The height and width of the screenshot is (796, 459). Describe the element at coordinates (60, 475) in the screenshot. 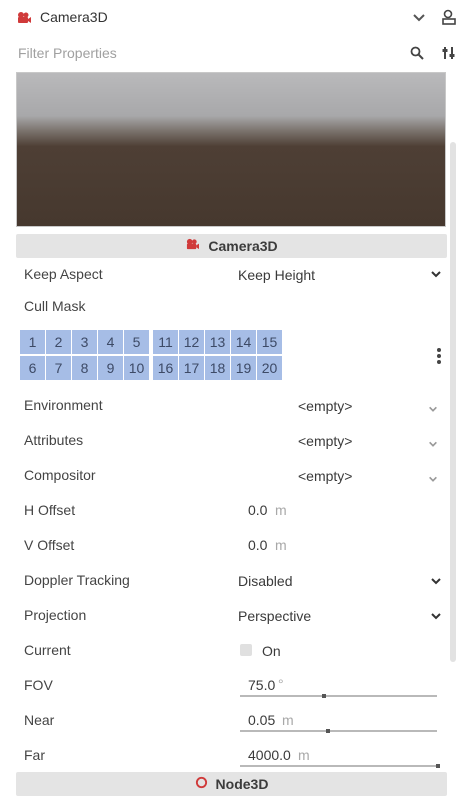

I see `compositor-label: Compositor` at that location.